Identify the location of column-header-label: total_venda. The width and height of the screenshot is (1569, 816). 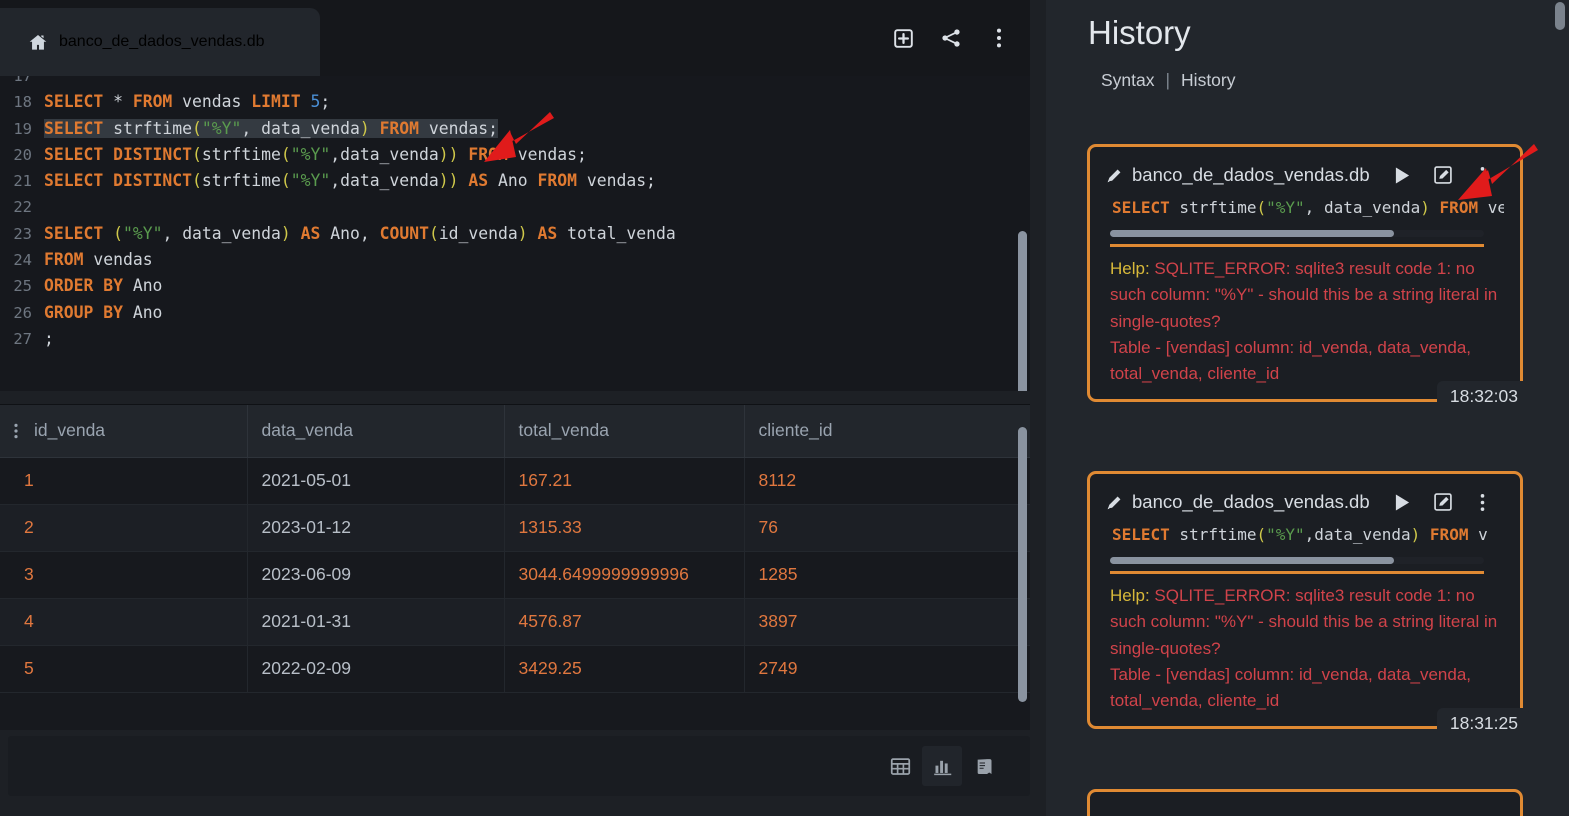
(564, 430).